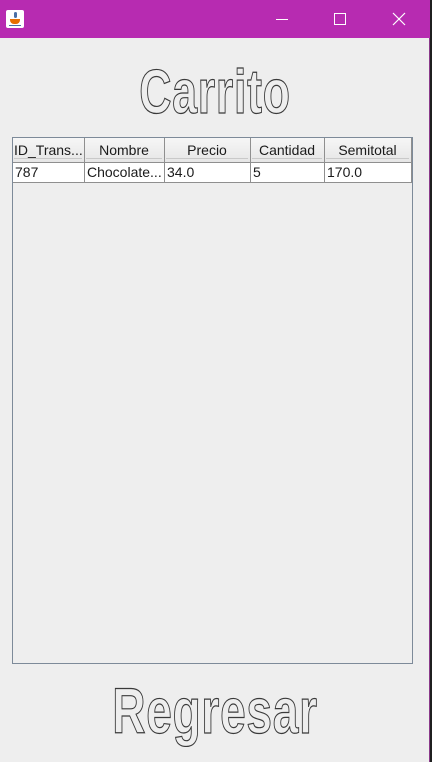 The height and width of the screenshot is (762, 432). I want to click on column-header: Cantidad, so click(288, 150).